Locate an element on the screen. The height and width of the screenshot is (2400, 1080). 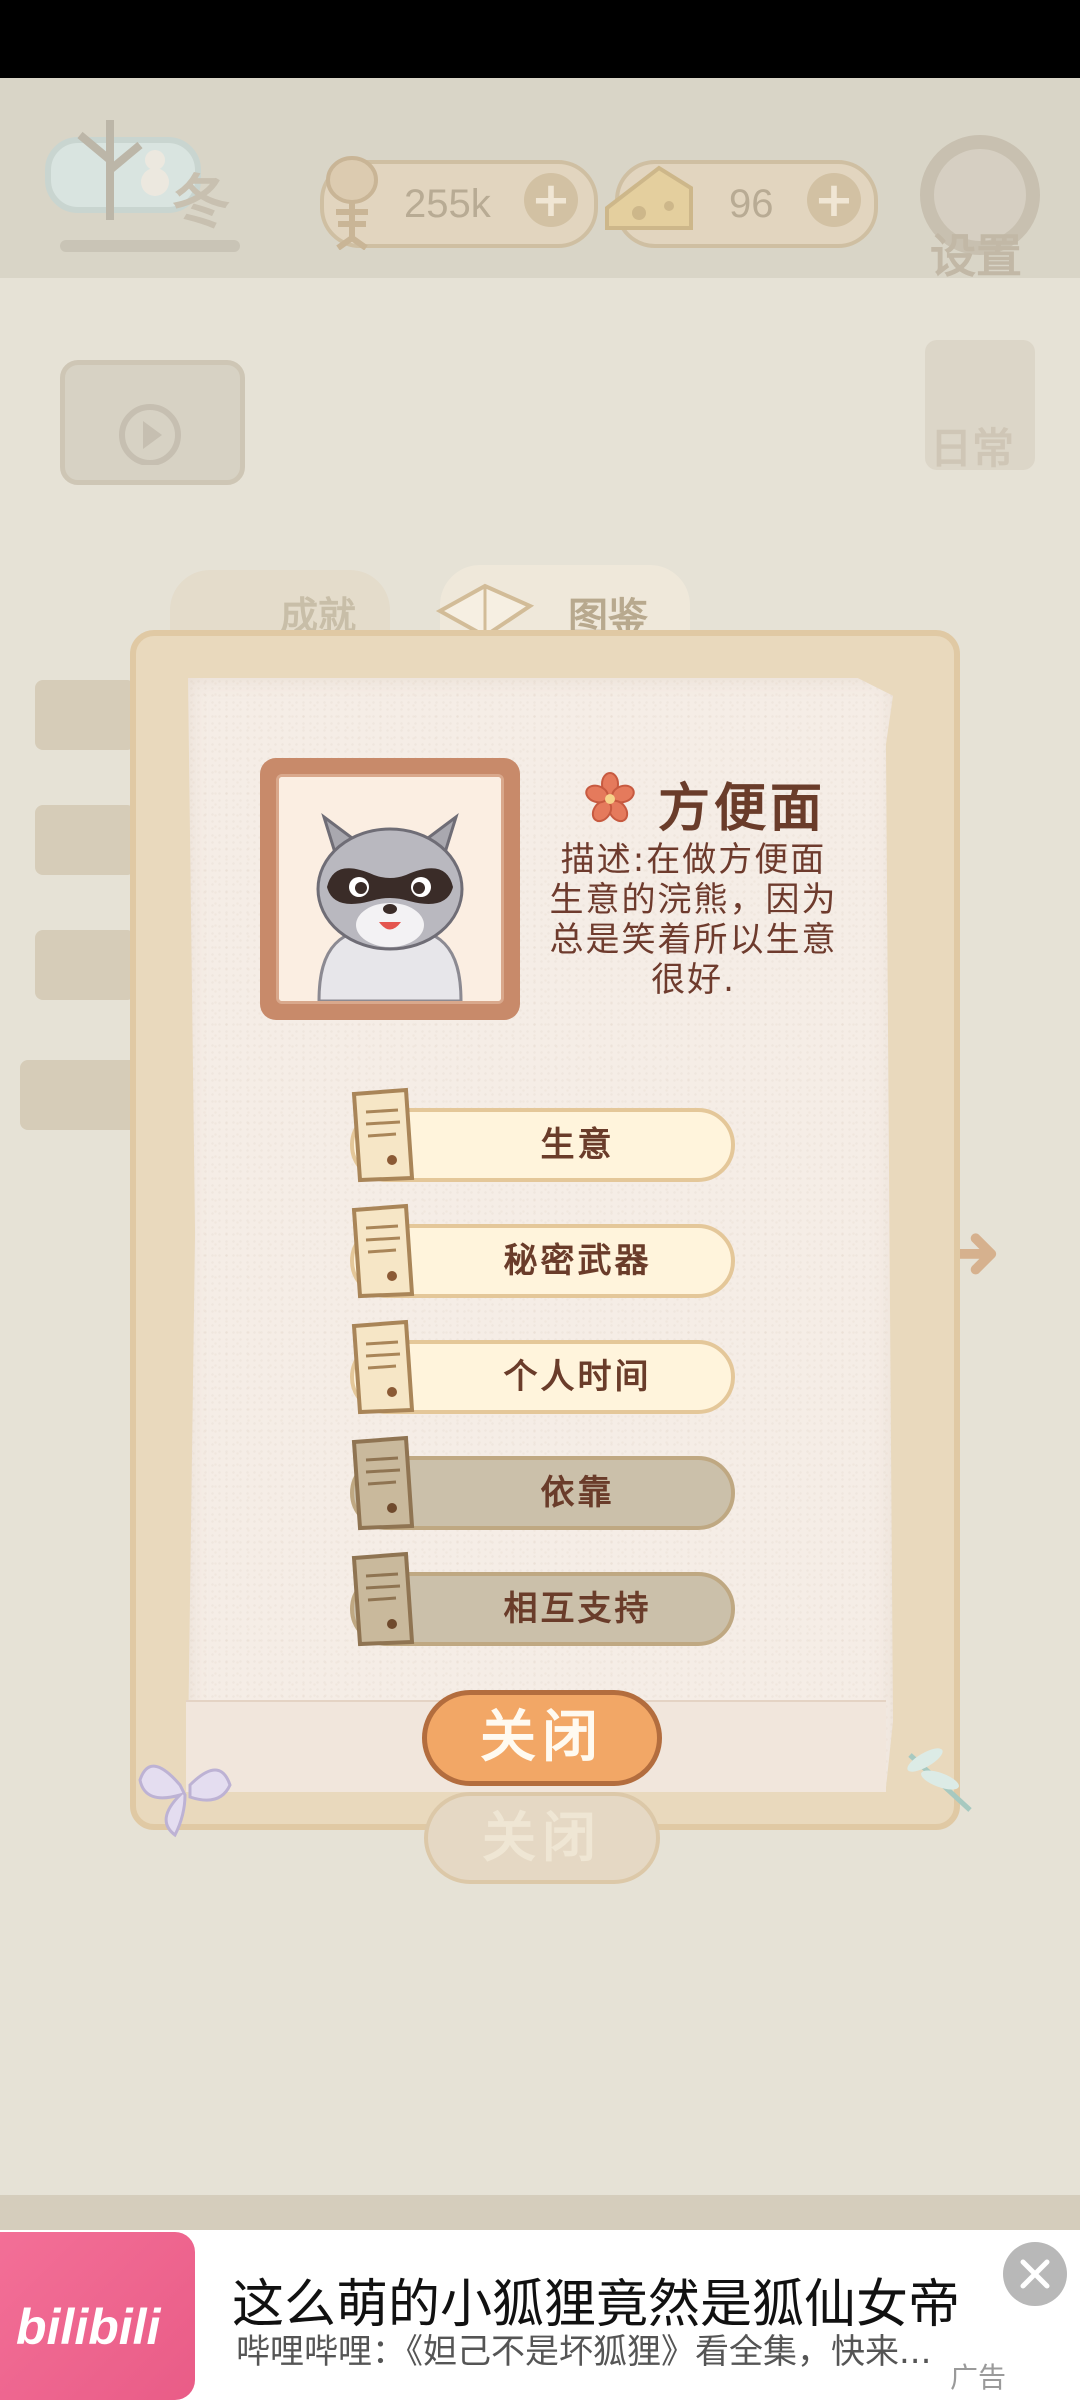
add-cheese-button: + is located at coordinates (834, 200).